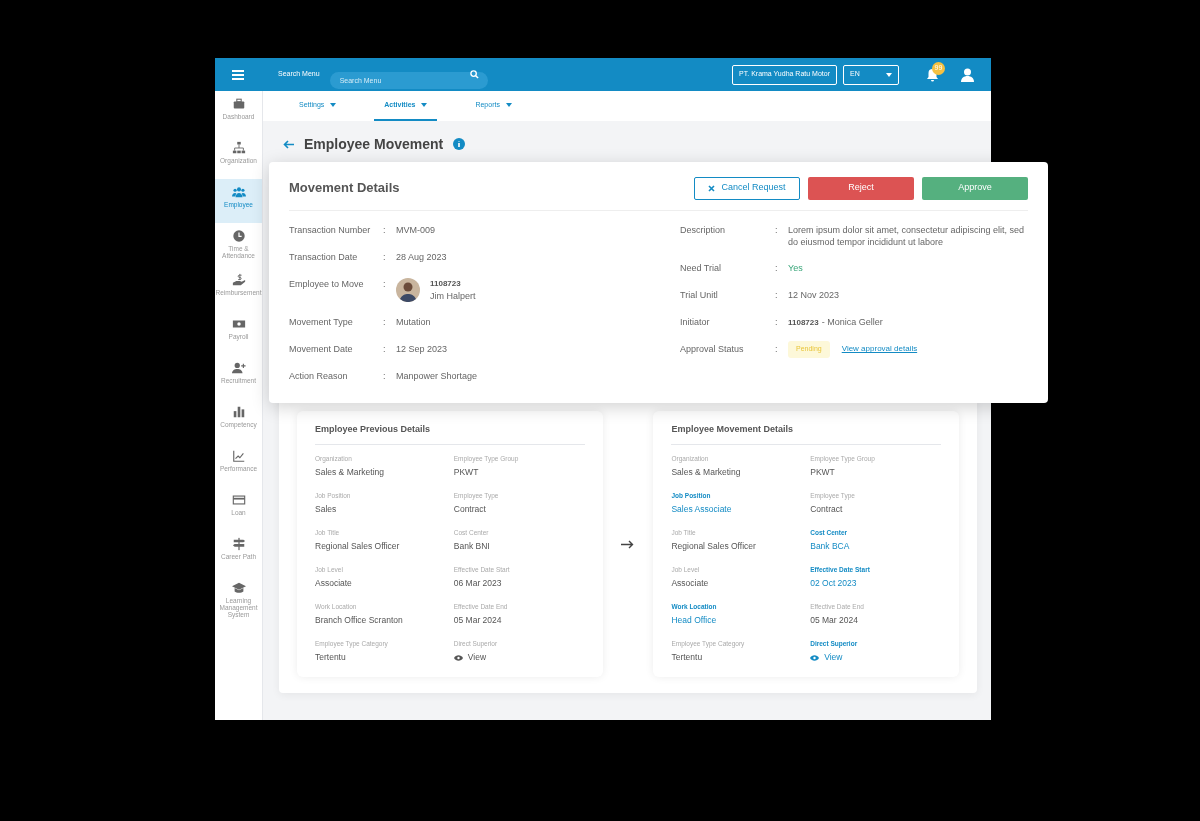  I want to click on field-value: Manpower Shortage, so click(437, 376).